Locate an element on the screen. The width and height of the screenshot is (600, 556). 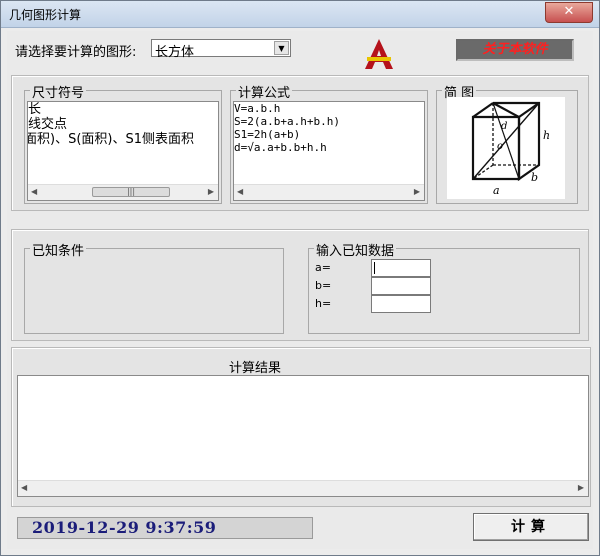
symbols-group: 尺寸符号 长 线交点 面积)、S(面积)、S1侧表面积 ◀ ||| ▶ is located at coordinates (123, 143).